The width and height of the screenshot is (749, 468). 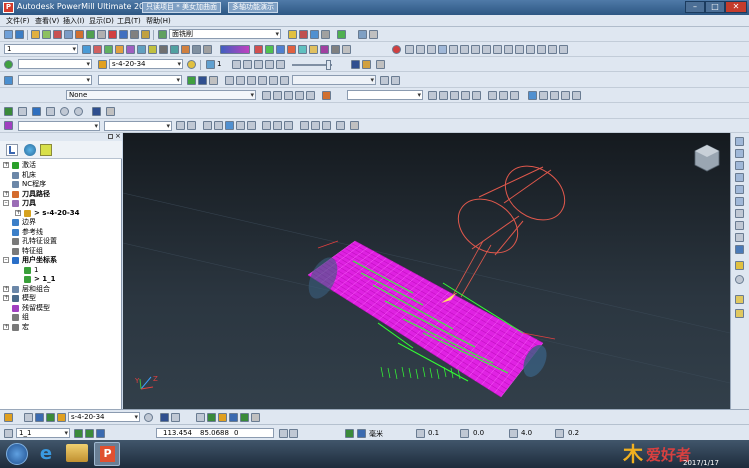 What do you see at coordinates (61, 203) in the screenshot?
I see `tree-item: – 刀具` at bounding box center [61, 203].